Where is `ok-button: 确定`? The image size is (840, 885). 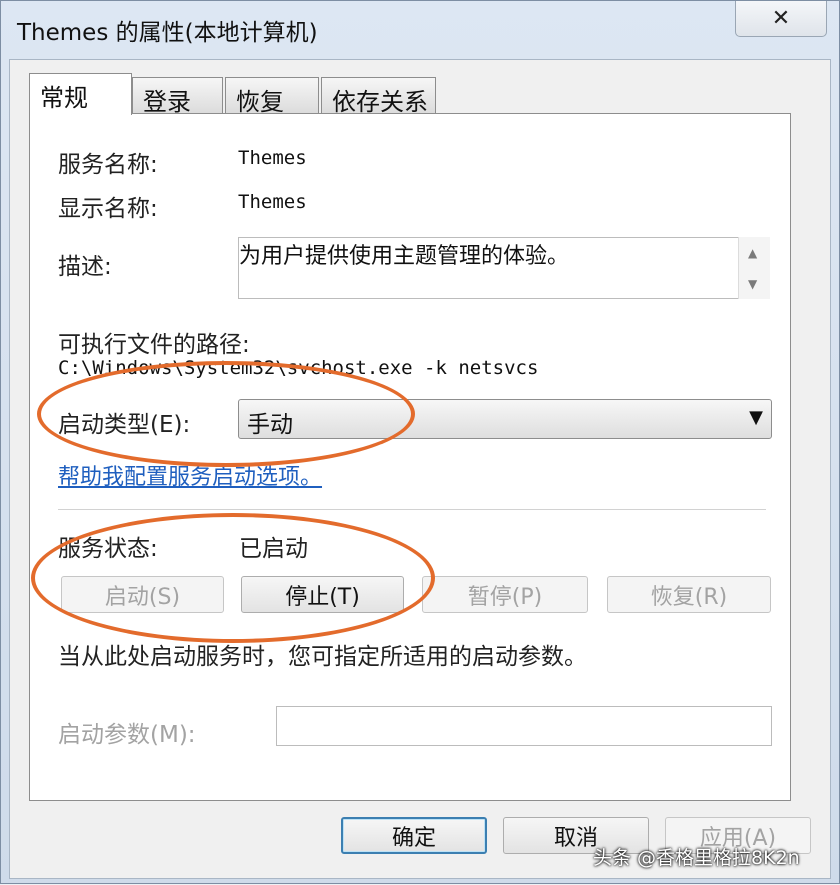 ok-button: 确定 is located at coordinates (414, 835).